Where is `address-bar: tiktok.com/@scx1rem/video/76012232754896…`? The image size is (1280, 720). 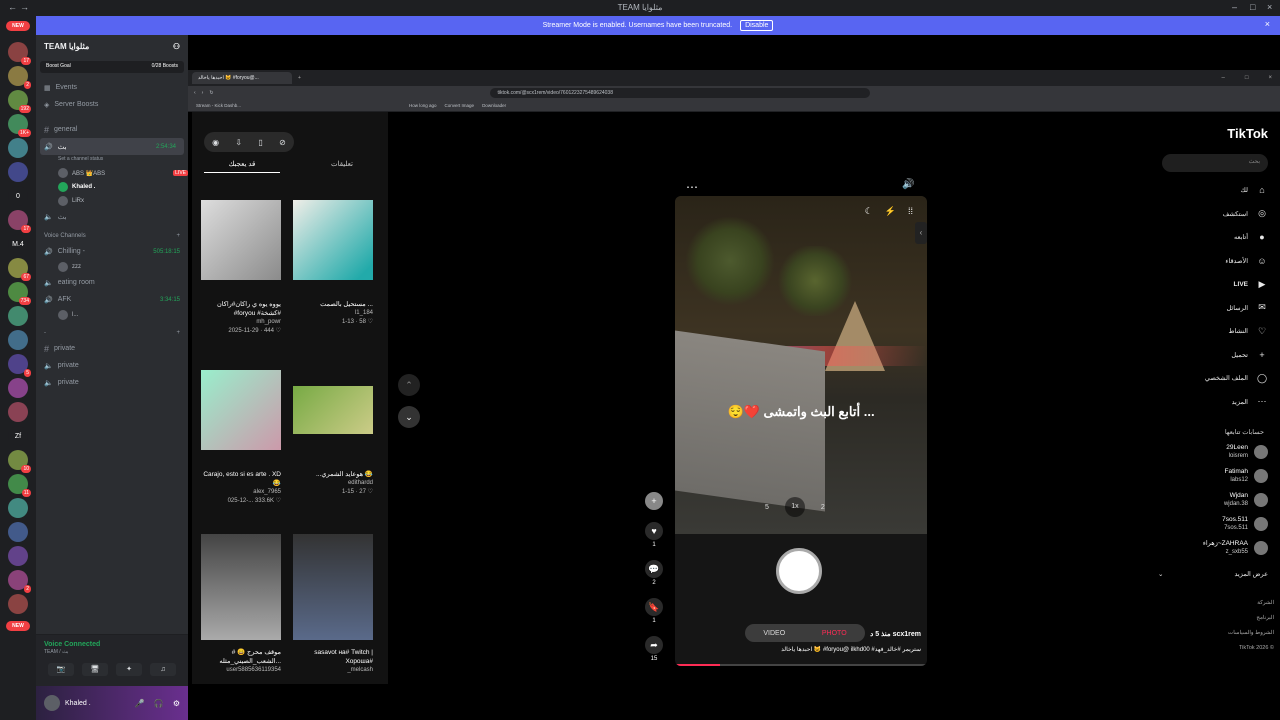 address-bar: tiktok.com/@scx1rem/video/76012232754896… is located at coordinates (679, 93).